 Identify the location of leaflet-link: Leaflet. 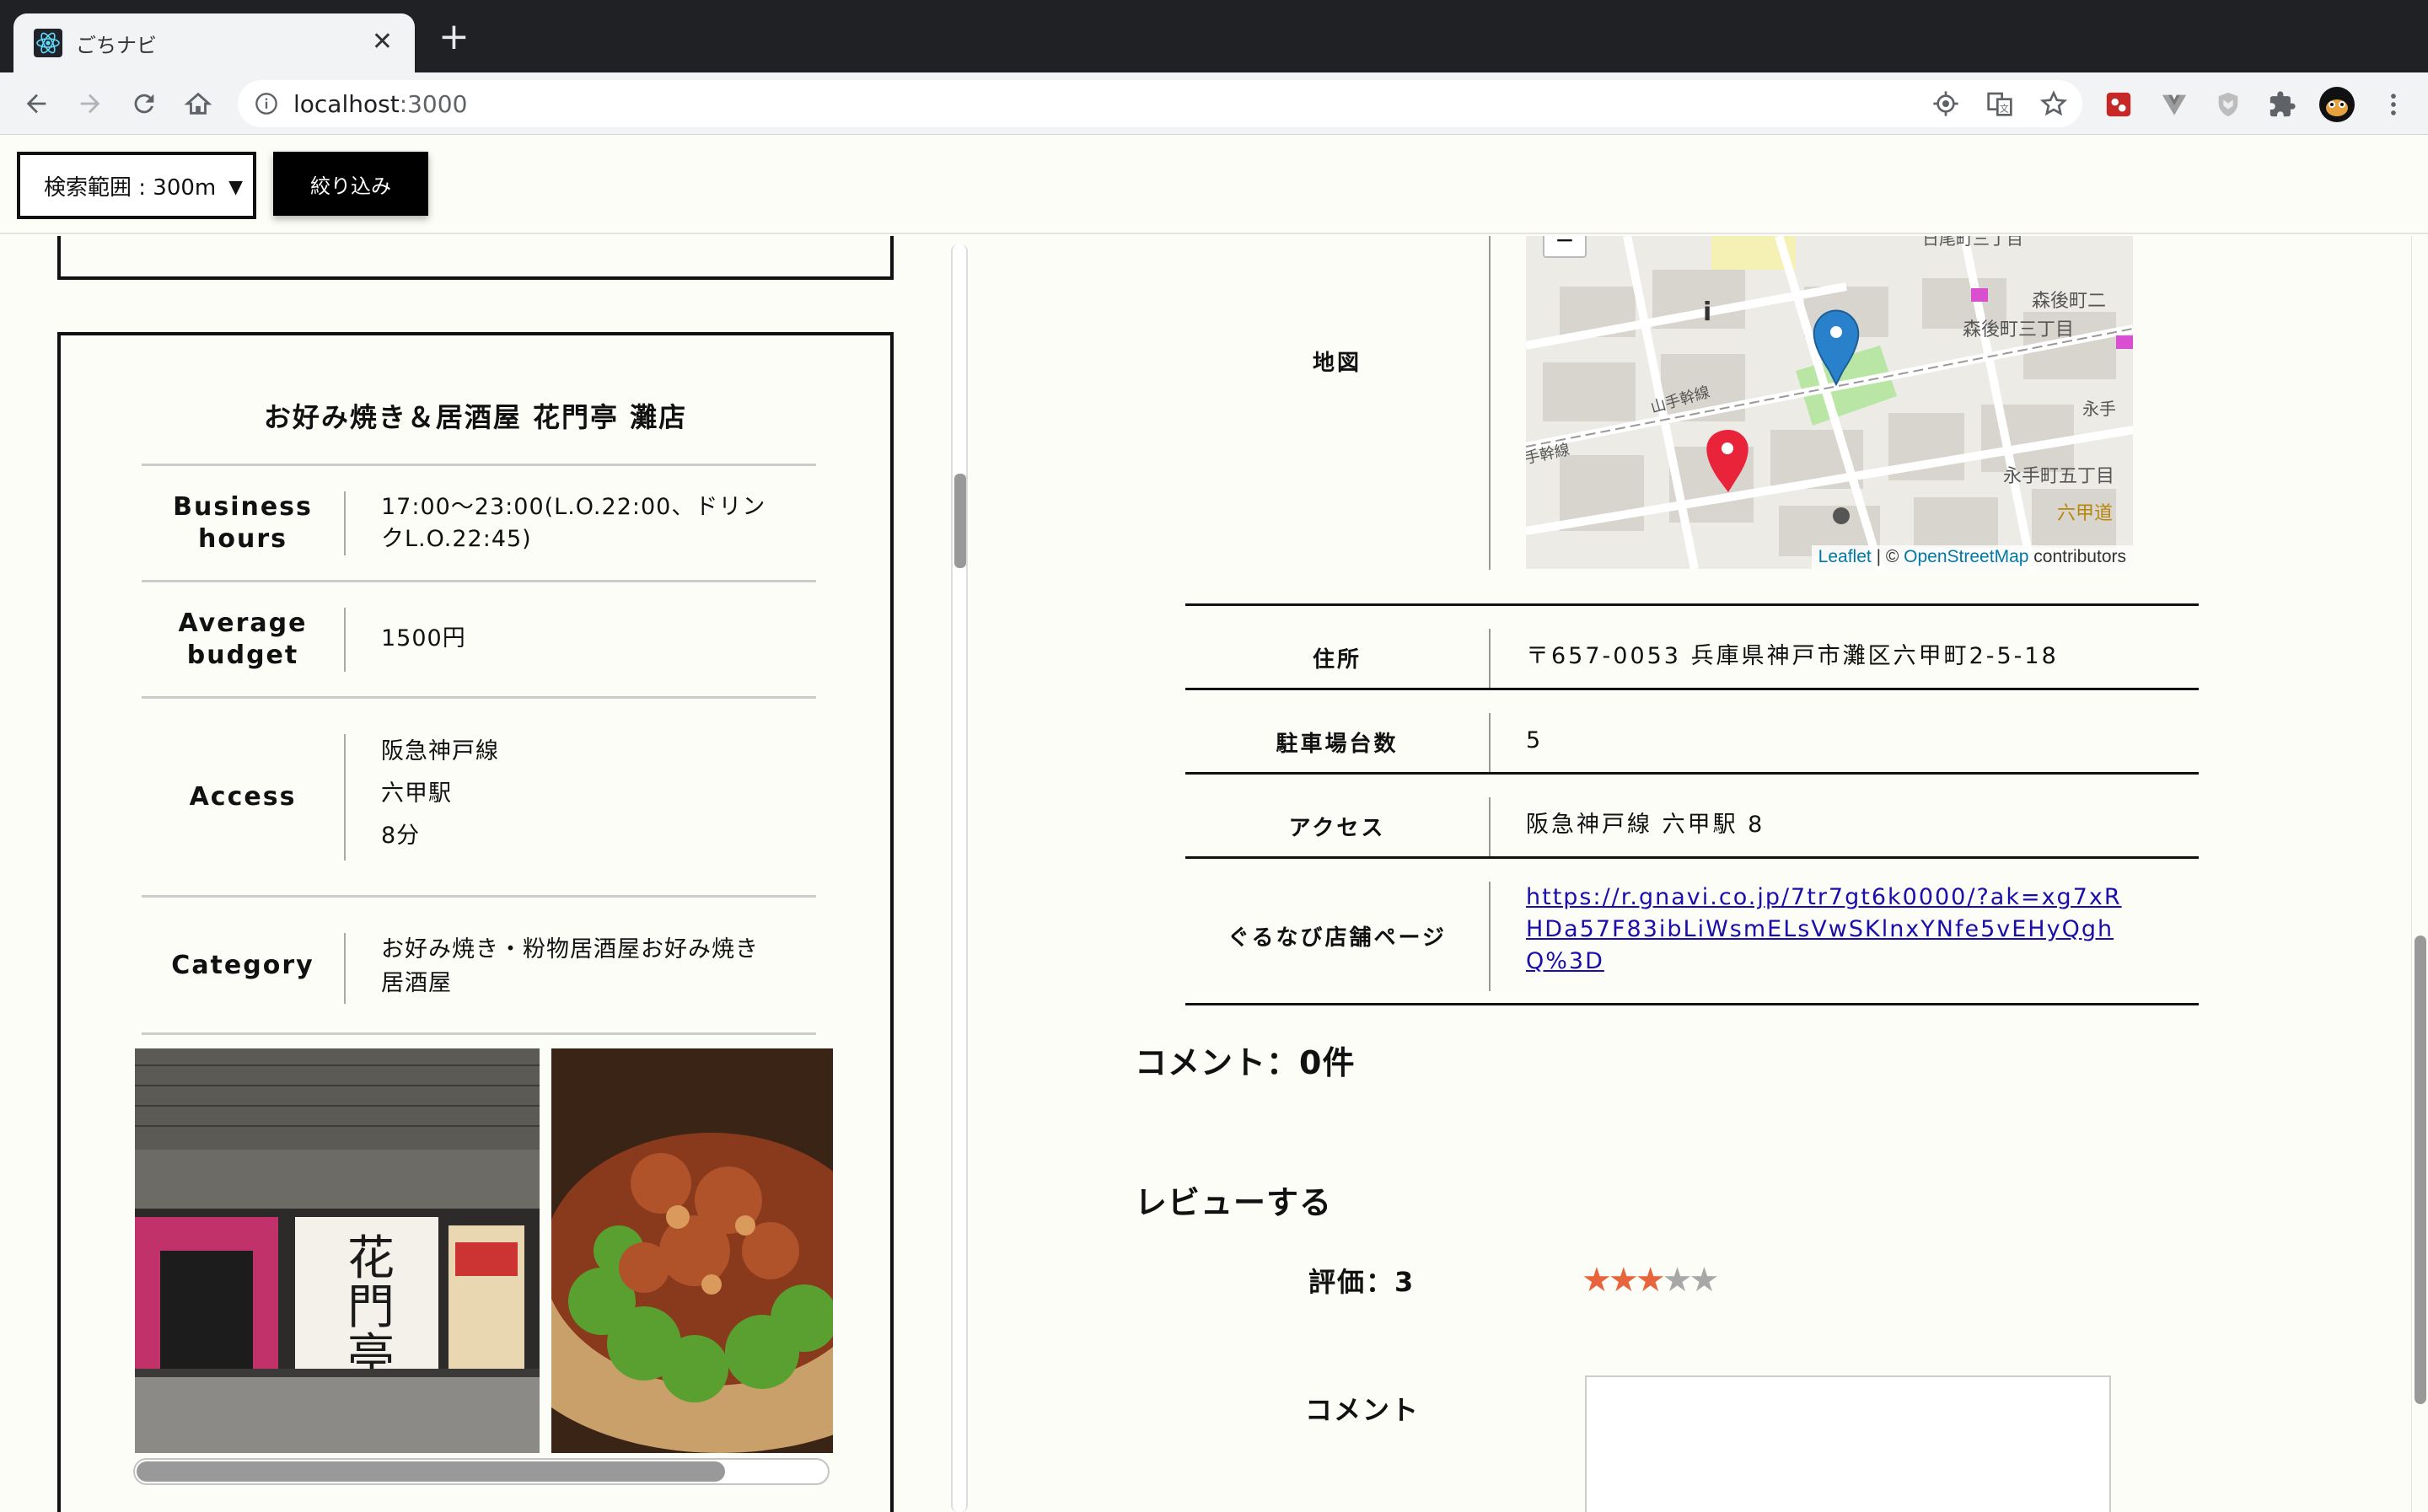
(1845, 556).